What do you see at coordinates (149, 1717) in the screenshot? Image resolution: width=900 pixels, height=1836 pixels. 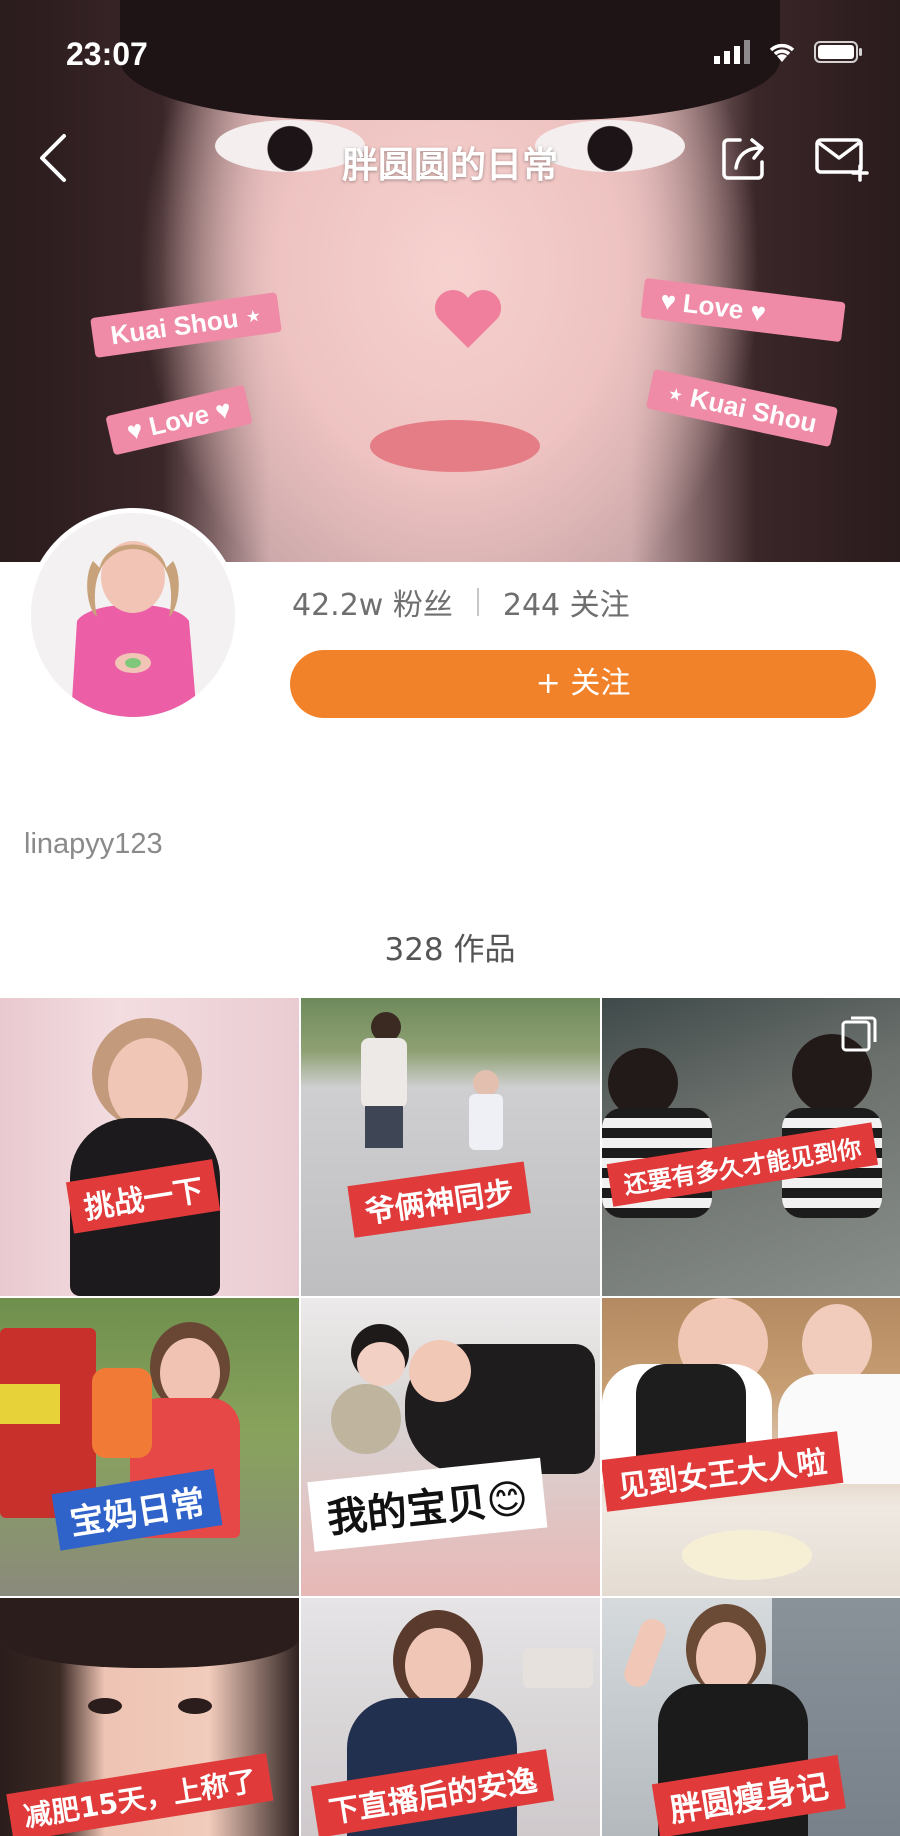 I see `work-tile: 减肥15天，上称了` at bounding box center [149, 1717].